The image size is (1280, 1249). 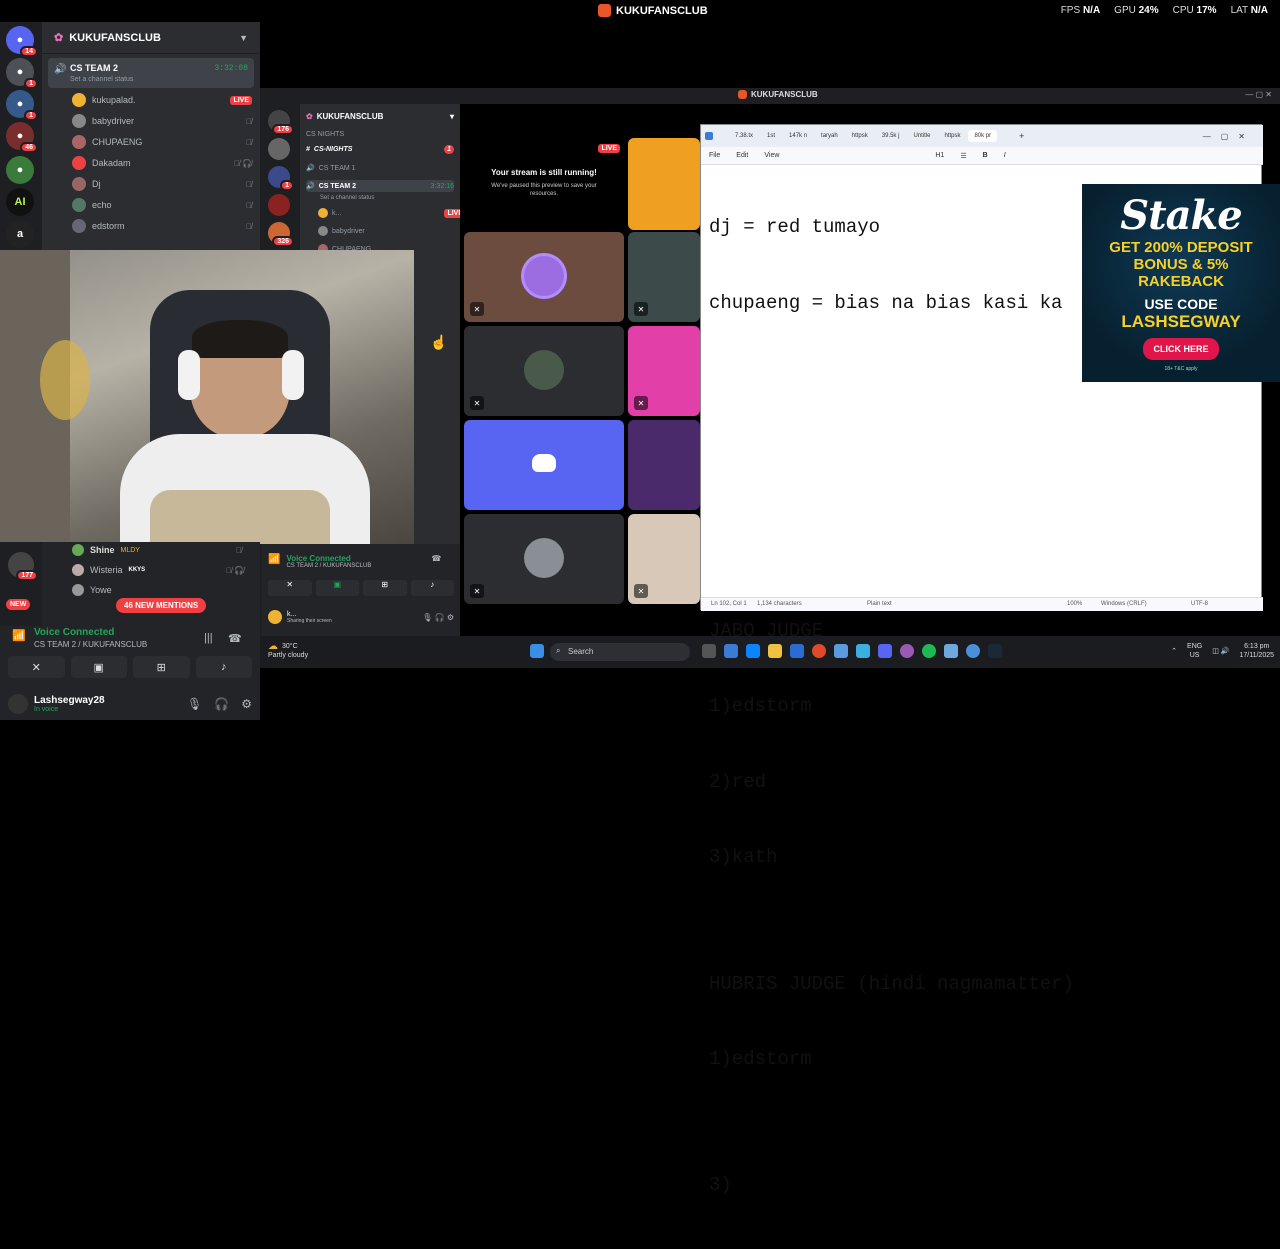 What do you see at coordinates (18, 704) in the screenshot?
I see `avatar` at bounding box center [18, 704].